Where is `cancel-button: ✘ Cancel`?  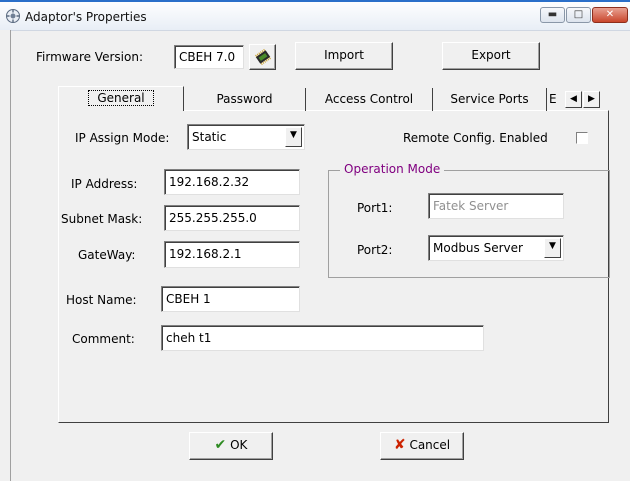 cancel-button: ✘ Cancel is located at coordinates (422, 446).